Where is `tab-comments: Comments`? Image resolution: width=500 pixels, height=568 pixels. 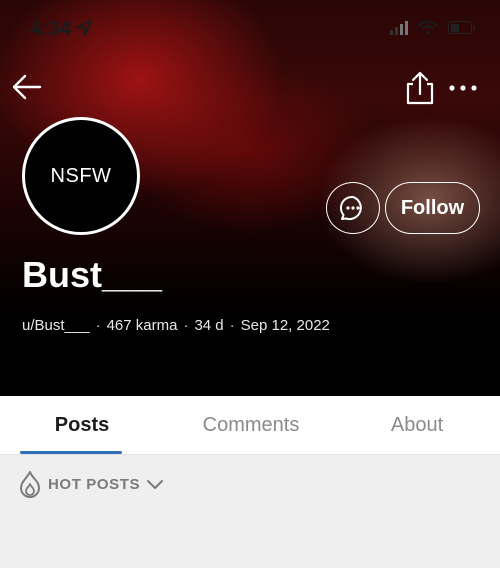
tab-comments: Comments is located at coordinates (251, 425).